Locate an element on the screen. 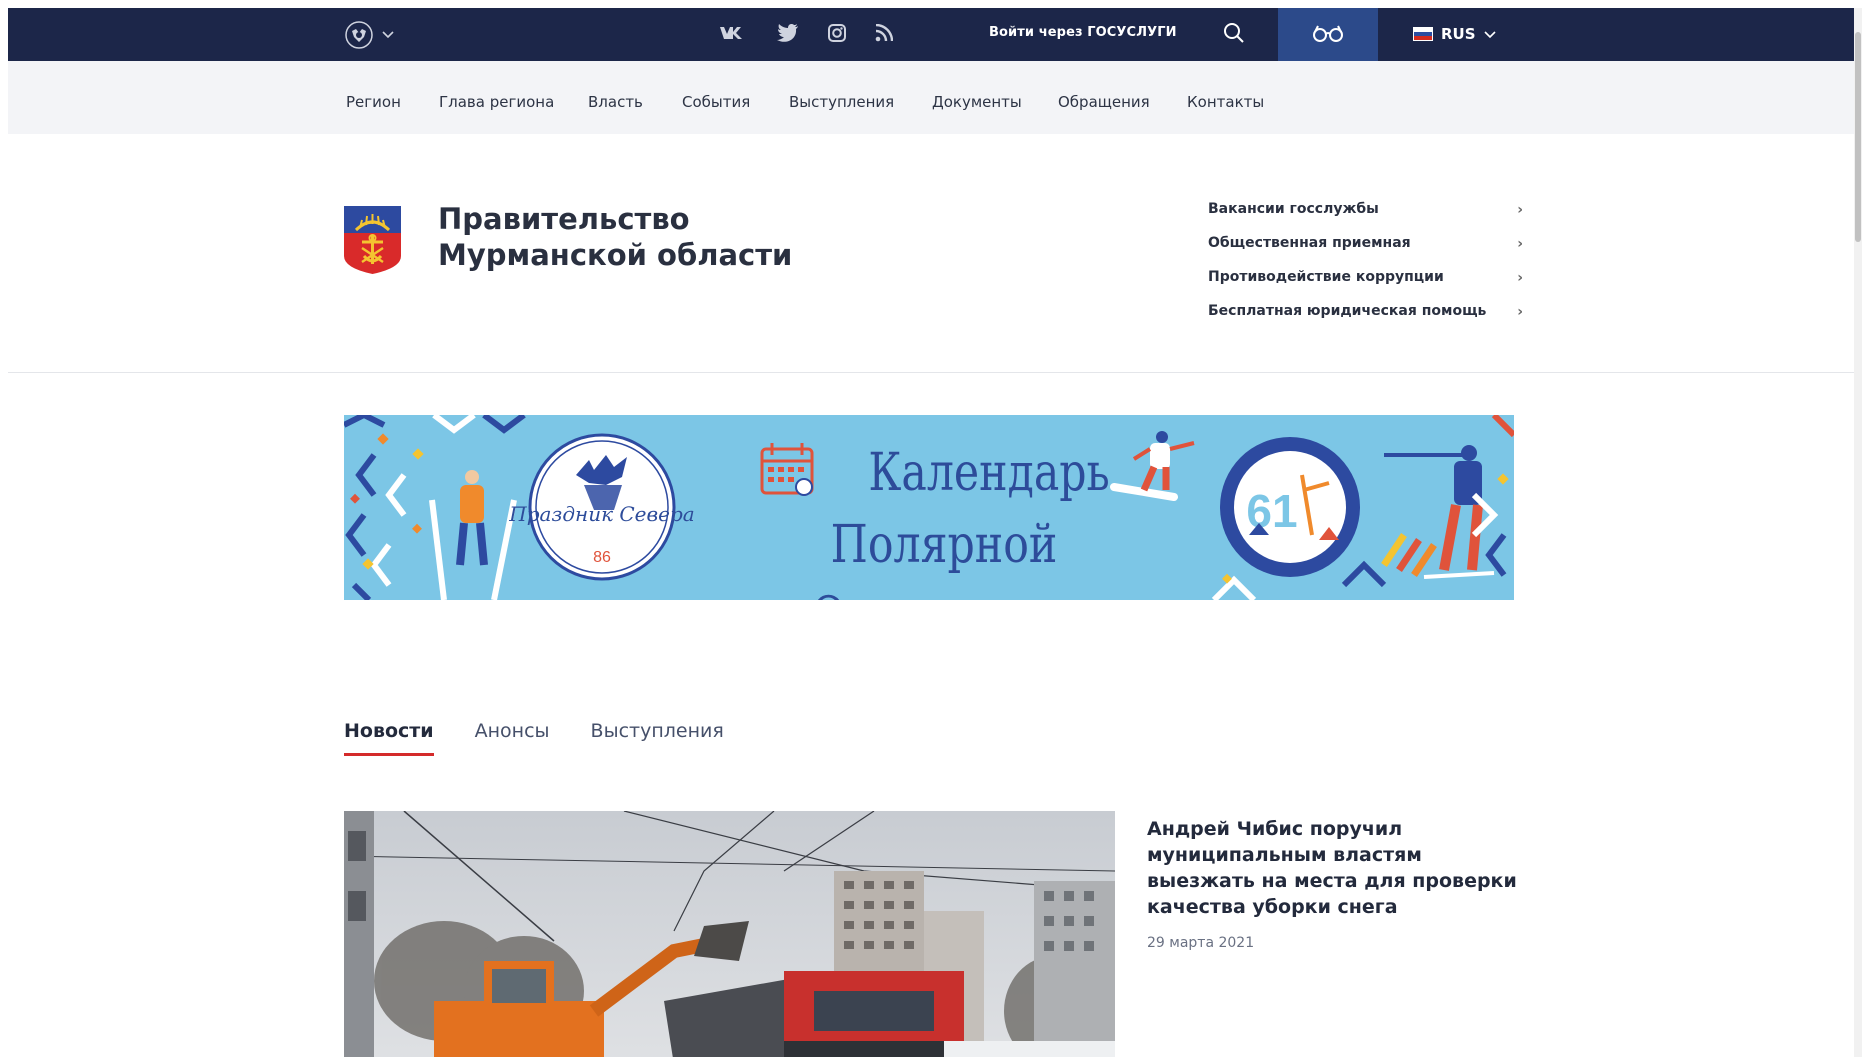 This screenshot has width=1862, height=1057. tab-news: Новости is located at coordinates (389, 738).